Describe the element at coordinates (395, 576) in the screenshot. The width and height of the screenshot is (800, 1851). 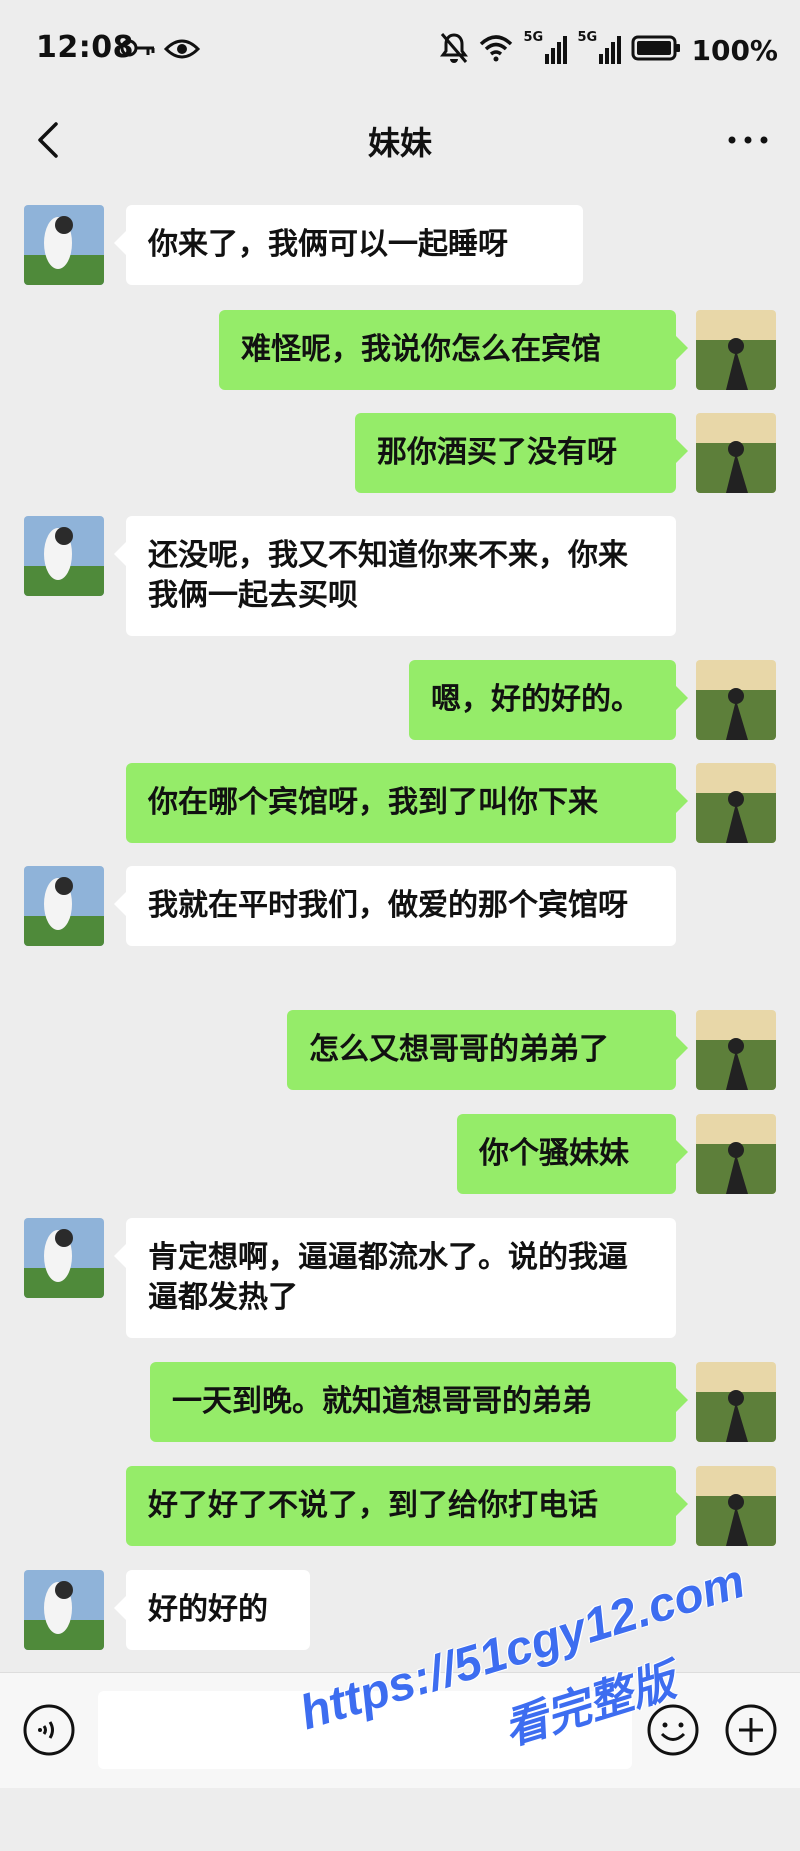
I see `message-bubble: 还没呢，我又不知道你来不来，你来我俩一起去买呗` at that location.